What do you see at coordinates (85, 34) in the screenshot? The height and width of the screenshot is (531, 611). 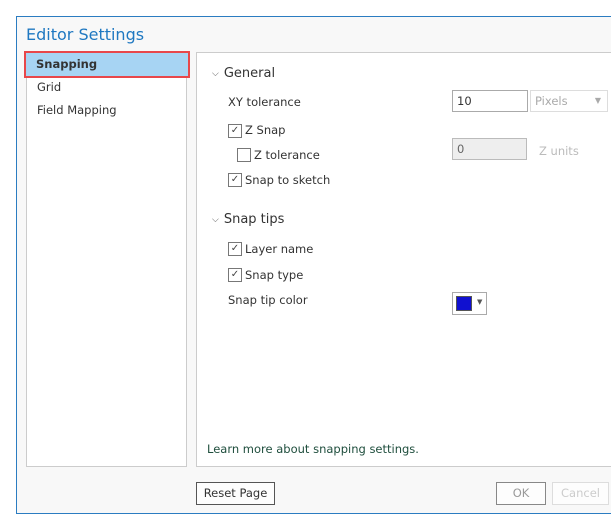 I see `dialog-title: Editor Settings` at bounding box center [85, 34].